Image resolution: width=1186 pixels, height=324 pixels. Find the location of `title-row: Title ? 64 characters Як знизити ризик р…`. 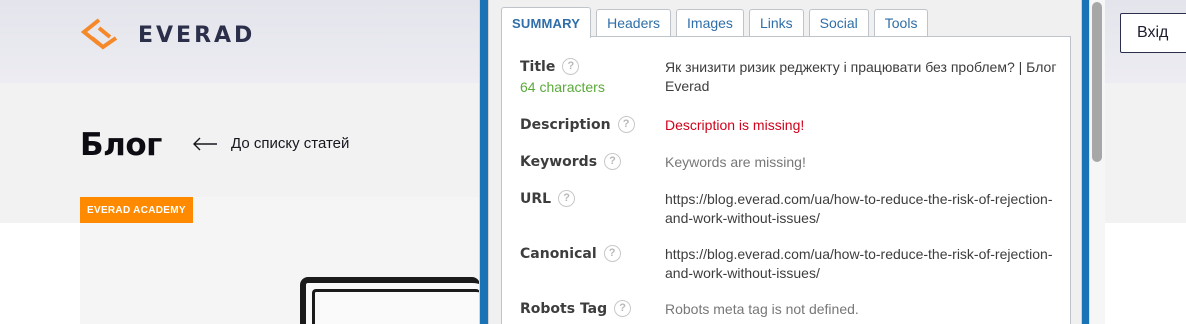

title-row: Title ? 64 characters Як знизити ризик р… is located at coordinates (790, 79).